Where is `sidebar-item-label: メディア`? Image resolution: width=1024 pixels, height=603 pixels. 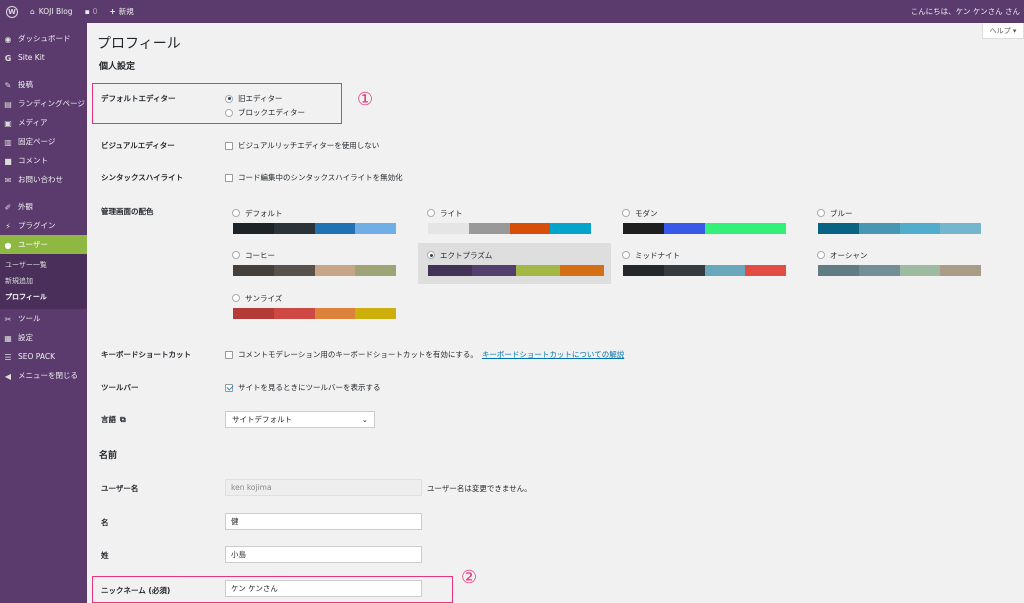 sidebar-item-label: メディア is located at coordinates (33, 122).